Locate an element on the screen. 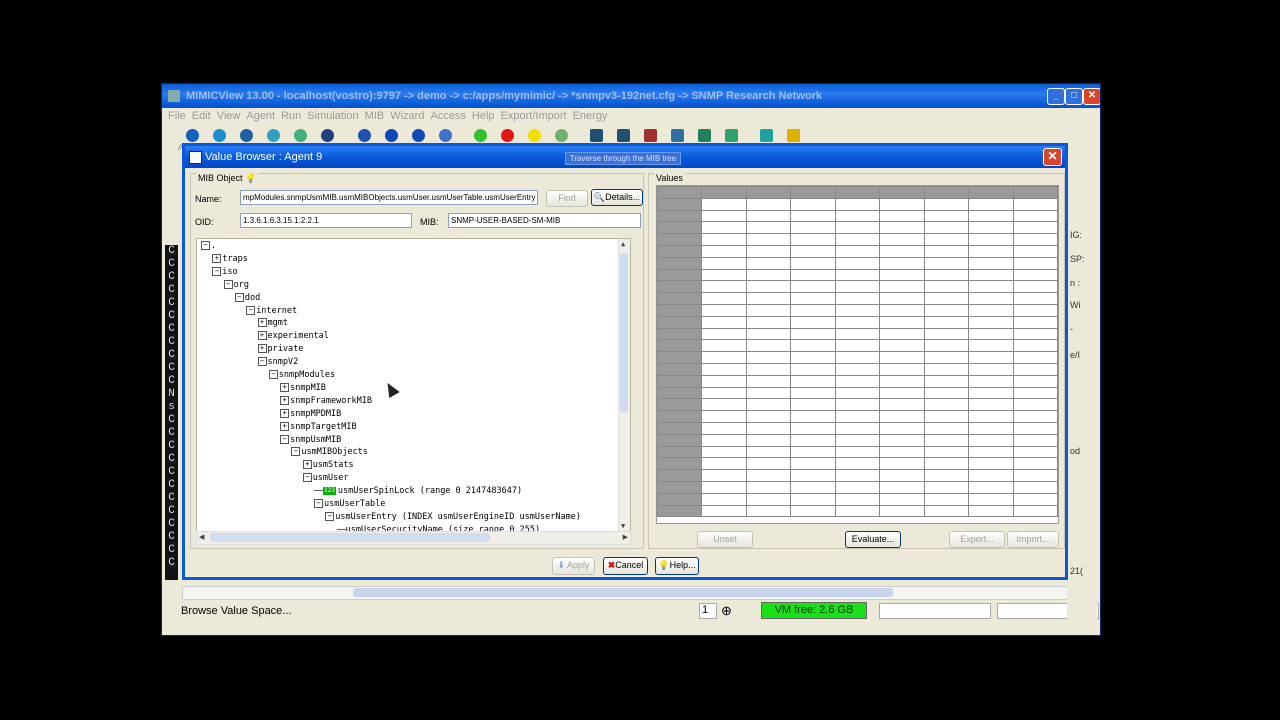 The image size is (1280, 720). tree-node: − usmUser is located at coordinates (325, 478).